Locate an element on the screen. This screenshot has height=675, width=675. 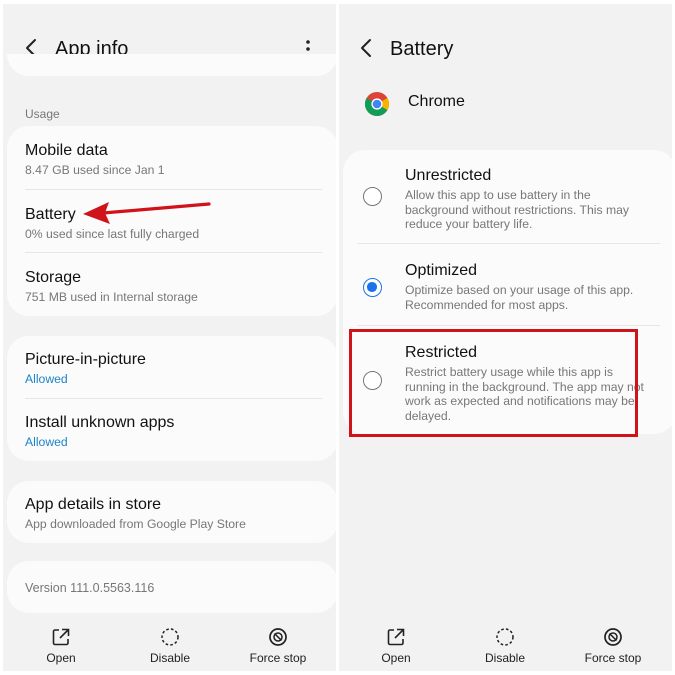
previous-card-partial is located at coordinates (171, 65).